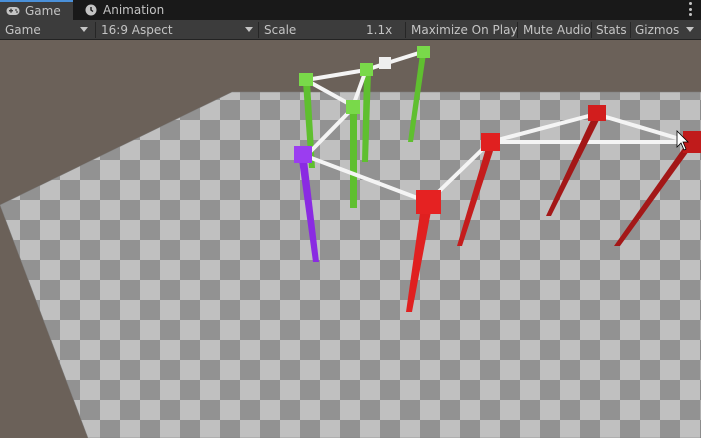 The height and width of the screenshot is (438, 701). Describe the element at coordinates (385, 63) in the screenshot. I see `white-cube` at that location.